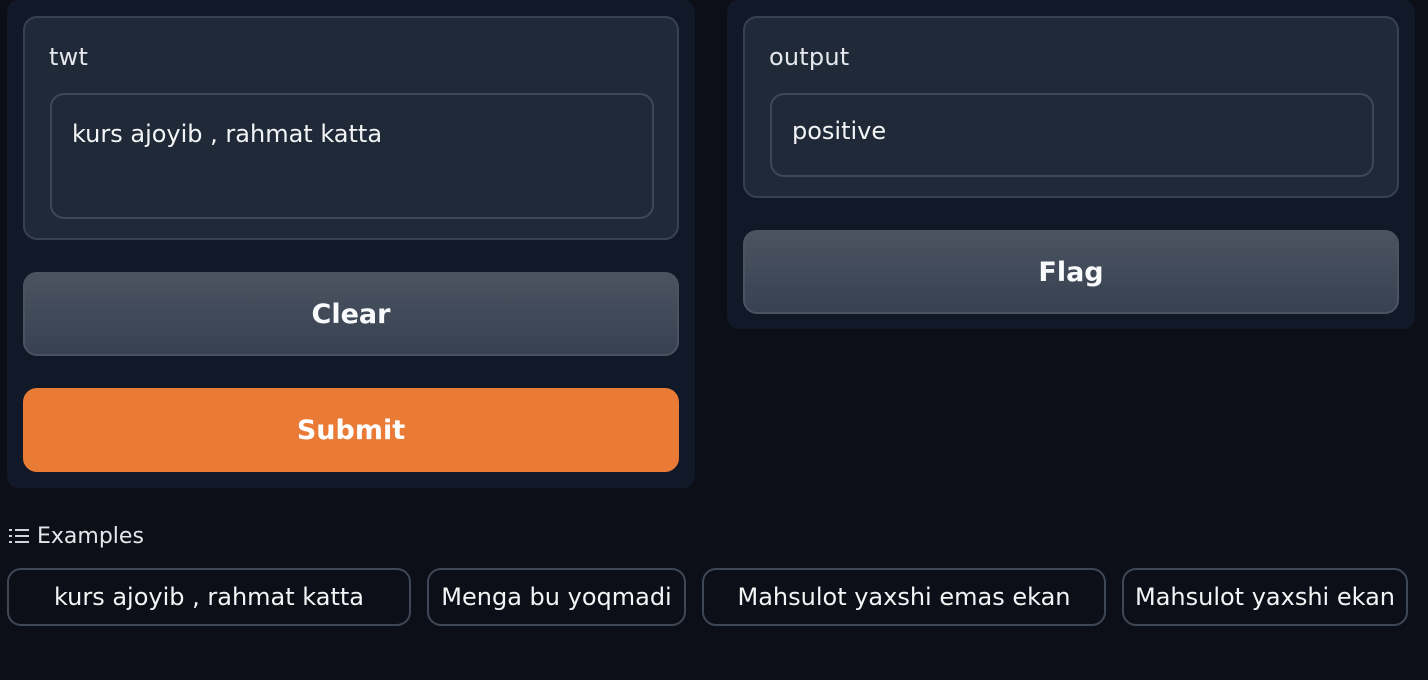 The height and width of the screenshot is (680, 1428). I want to click on examples-header: Examples, so click(76, 536).